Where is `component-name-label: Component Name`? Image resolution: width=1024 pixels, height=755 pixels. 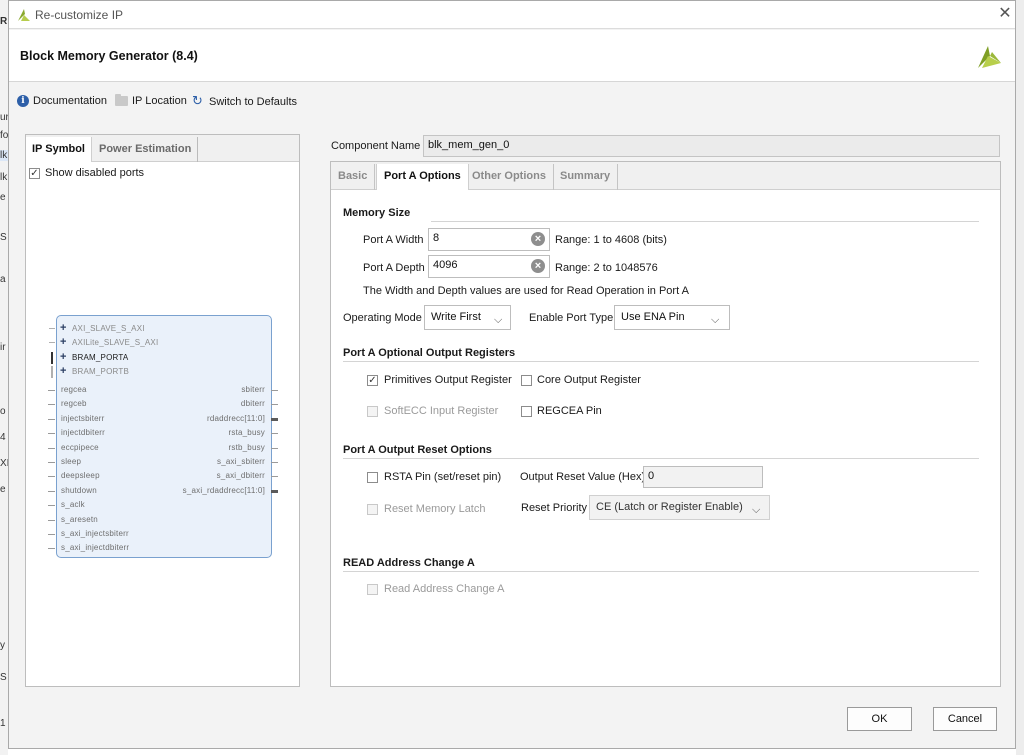
component-name-label: Component Name is located at coordinates (376, 146).